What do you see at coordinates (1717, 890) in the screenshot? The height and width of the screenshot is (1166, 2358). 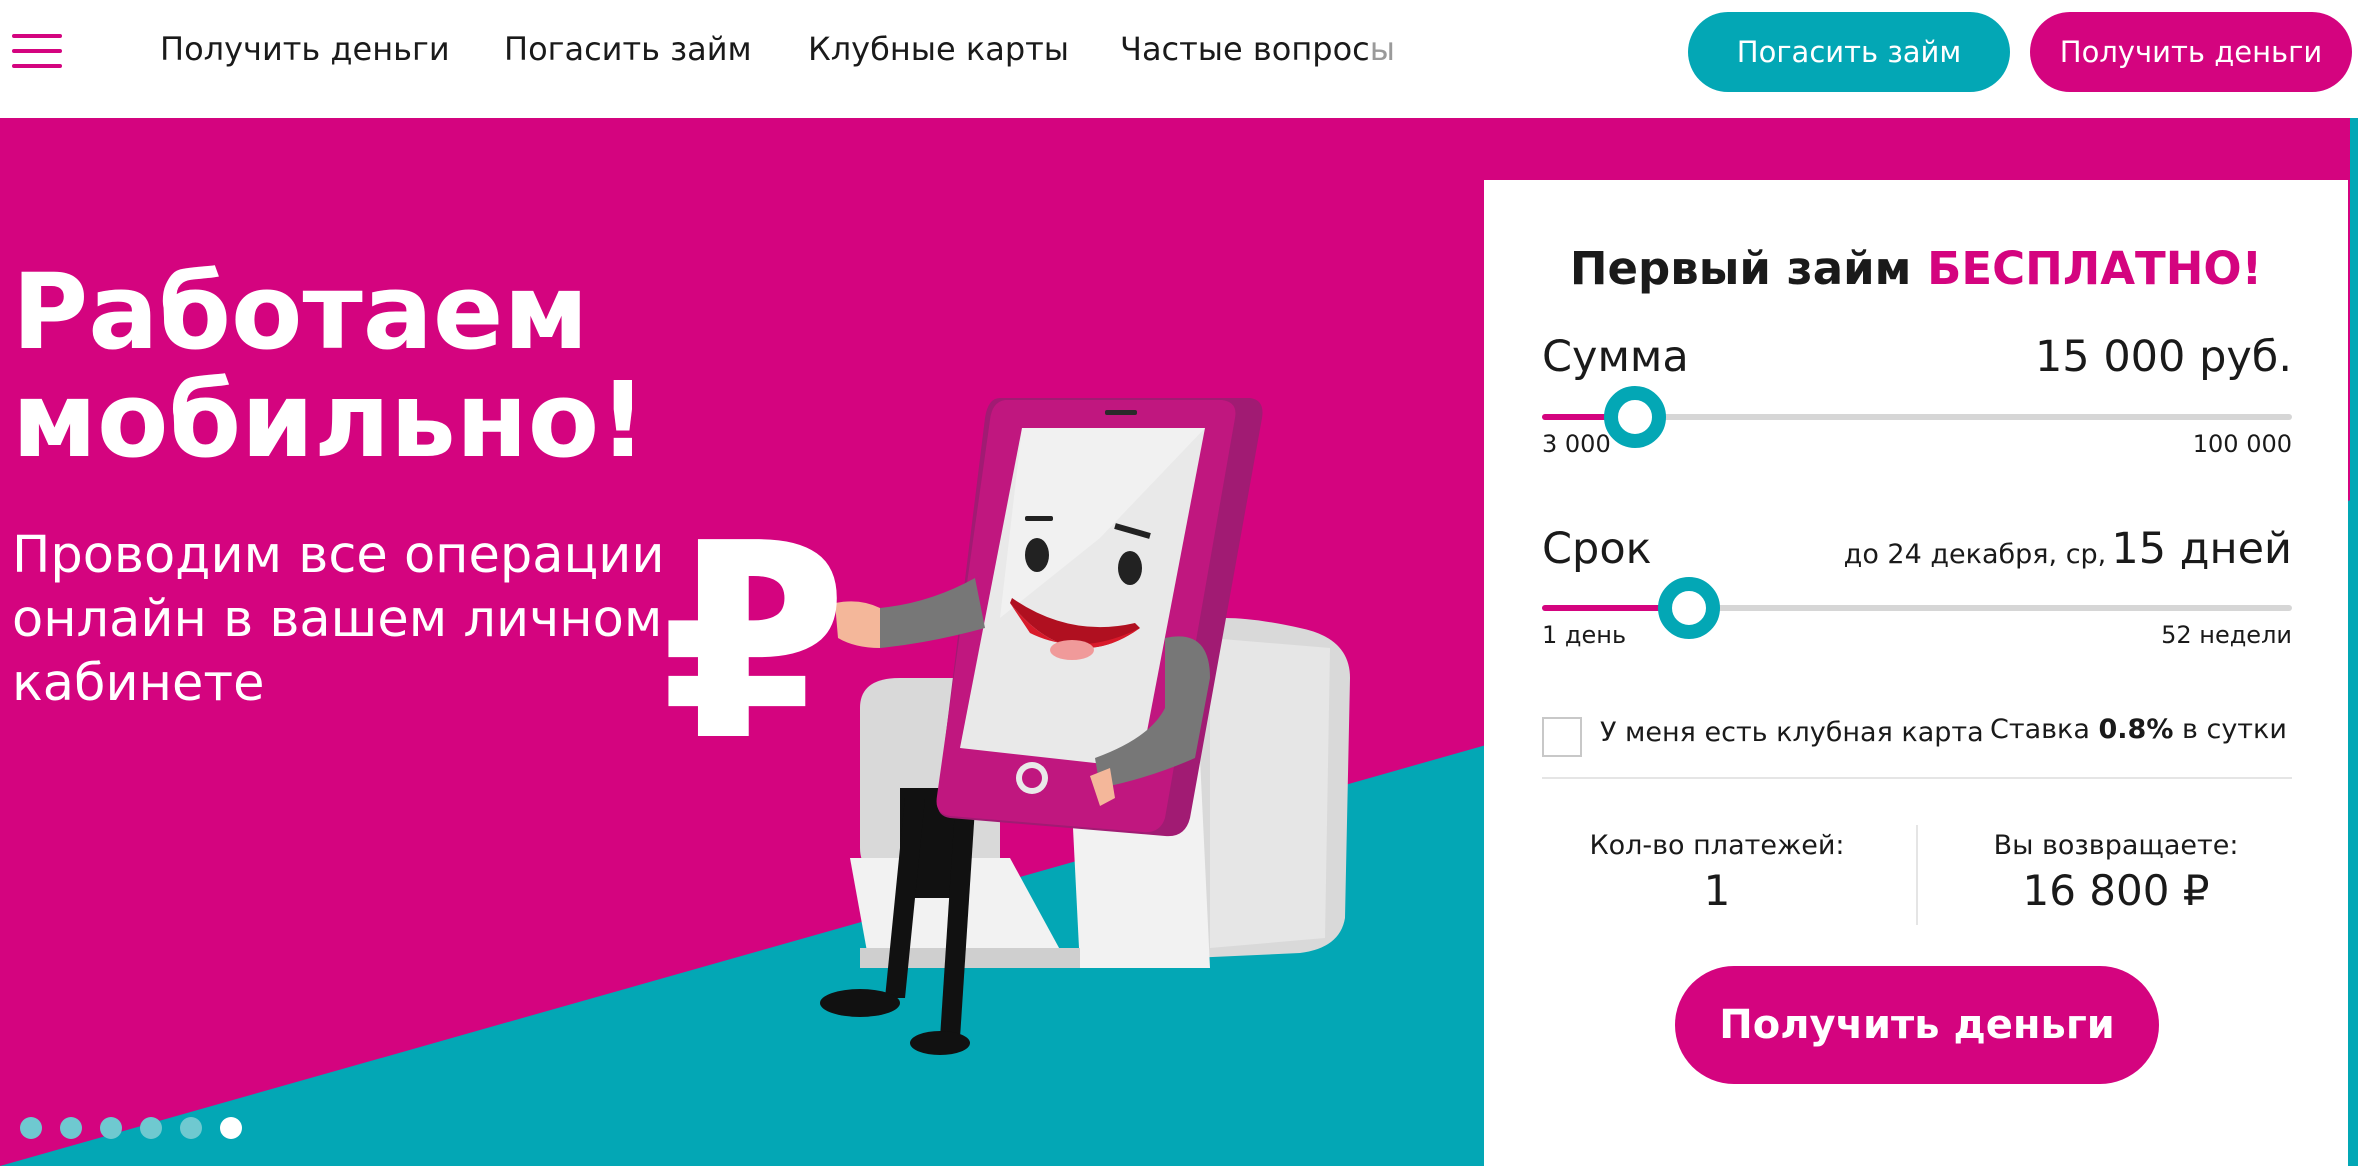 I see `payments-value: 1` at bounding box center [1717, 890].